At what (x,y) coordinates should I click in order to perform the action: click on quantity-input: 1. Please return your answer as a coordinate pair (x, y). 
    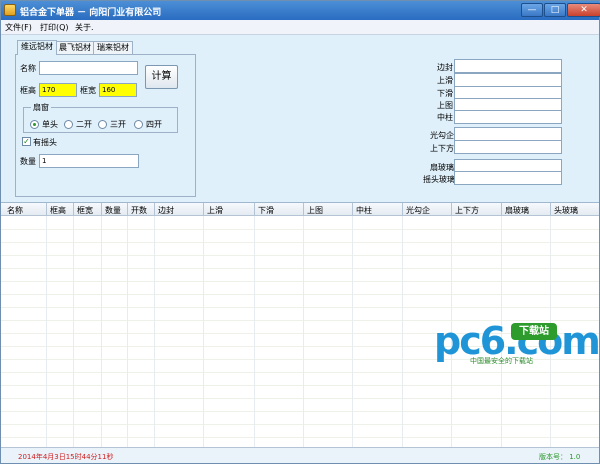
    Looking at the image, I should click on (89, 161).